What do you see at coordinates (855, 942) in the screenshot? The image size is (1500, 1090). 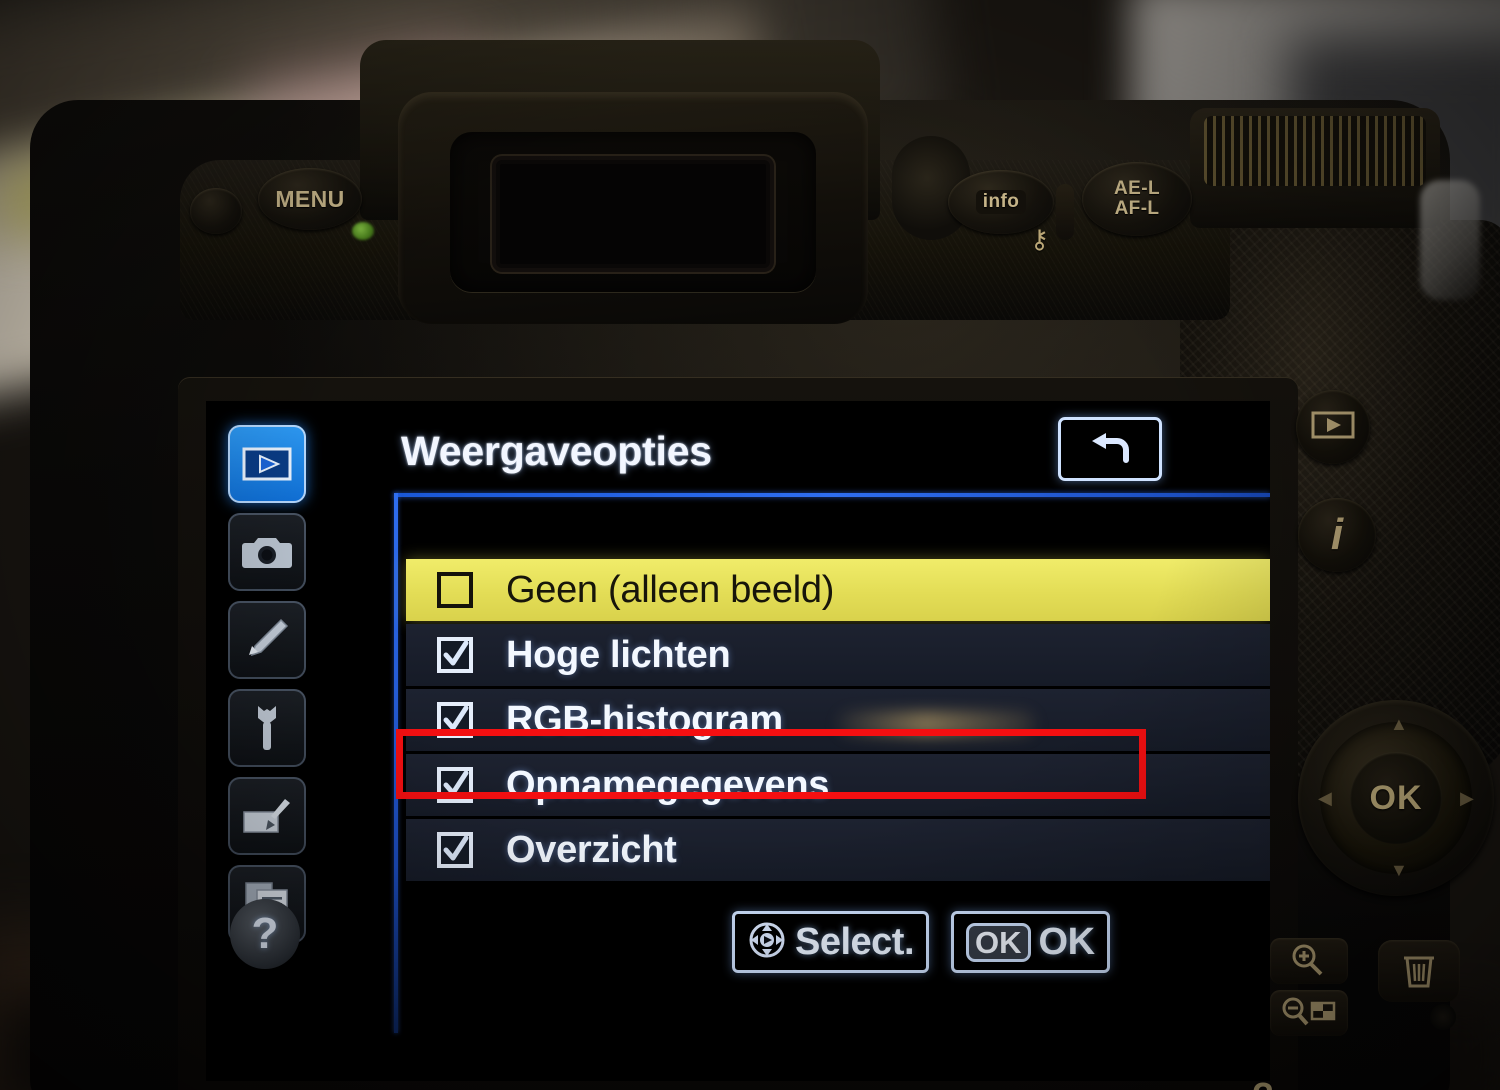 I see `select-hint-label: Select.` at bounding box center [855, 942].